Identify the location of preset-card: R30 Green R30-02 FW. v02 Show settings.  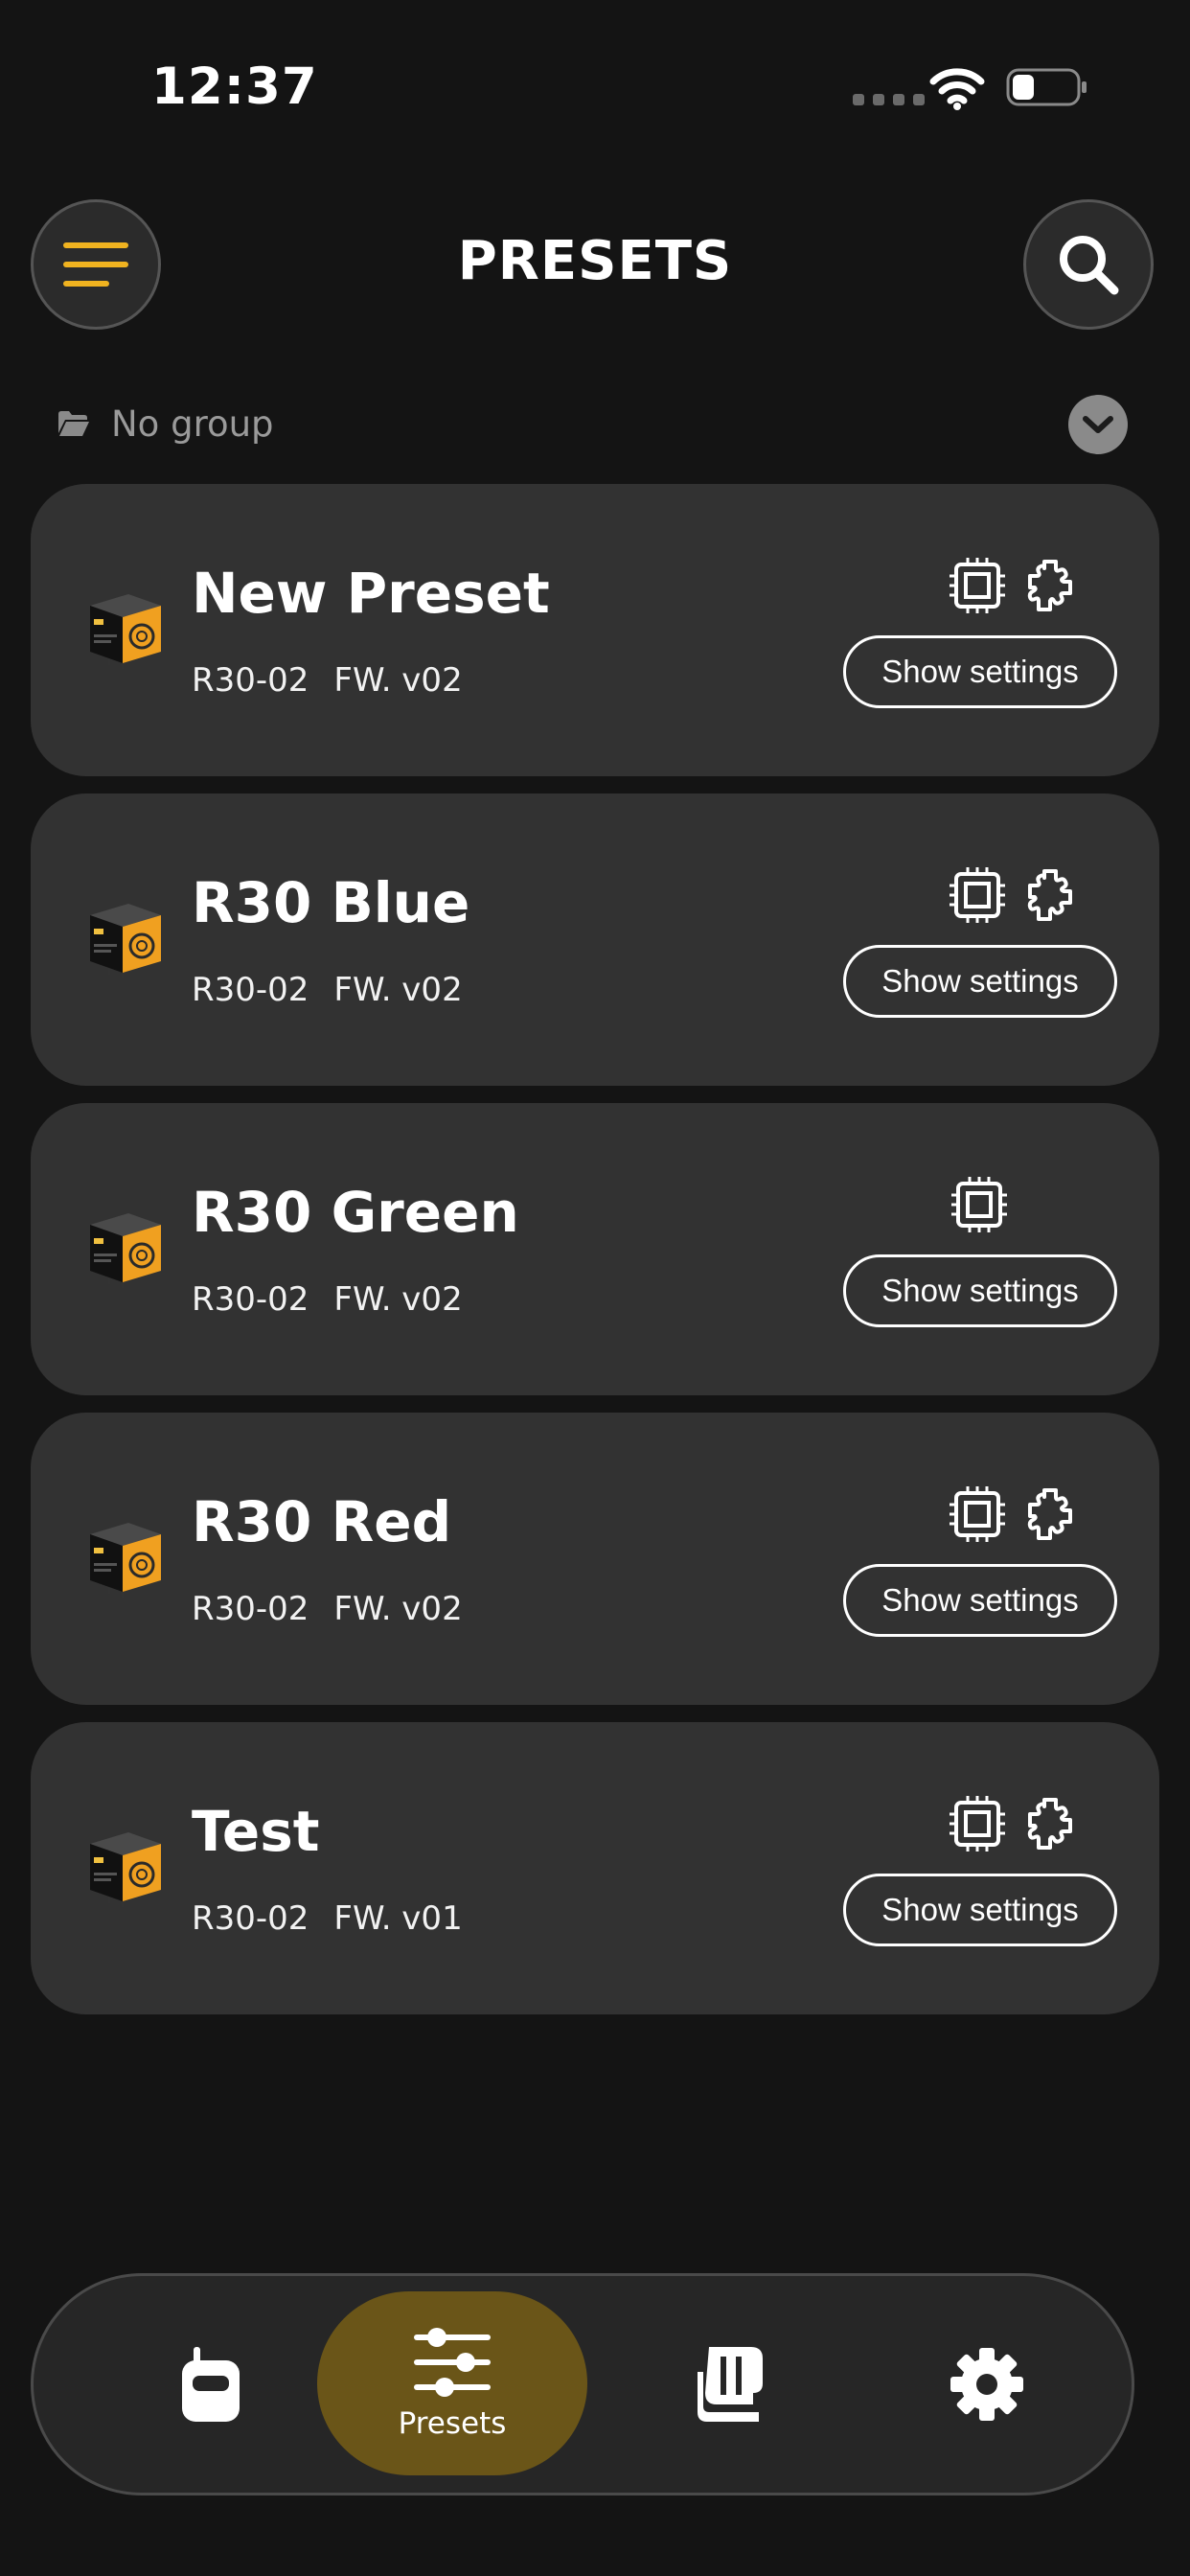
(595, 1249).